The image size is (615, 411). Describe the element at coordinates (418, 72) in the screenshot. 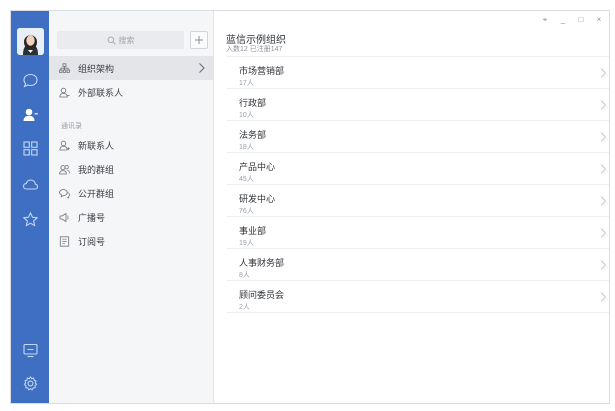

I see `department-row: 市场营销部 17人` at that location.